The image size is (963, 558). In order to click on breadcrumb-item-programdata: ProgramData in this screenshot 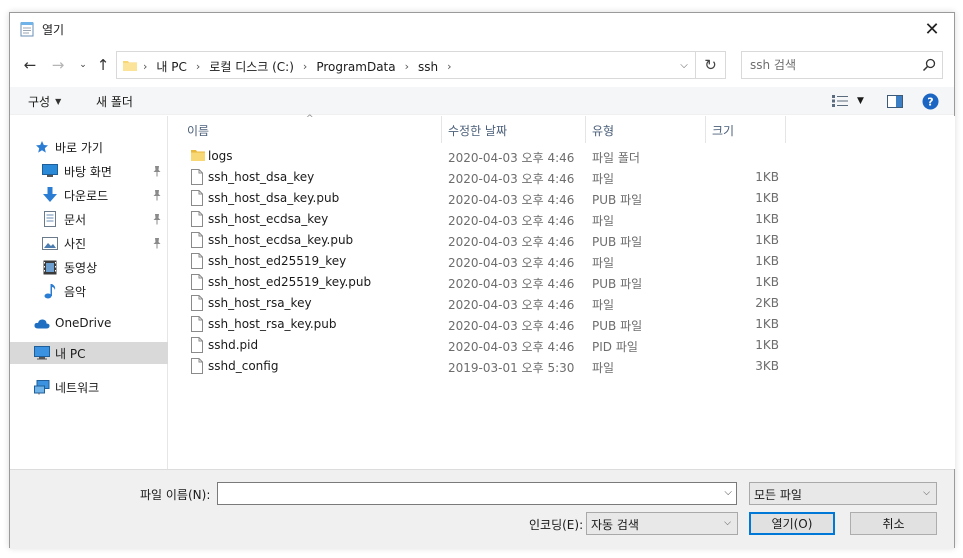, I will do `click(355, 67)`.